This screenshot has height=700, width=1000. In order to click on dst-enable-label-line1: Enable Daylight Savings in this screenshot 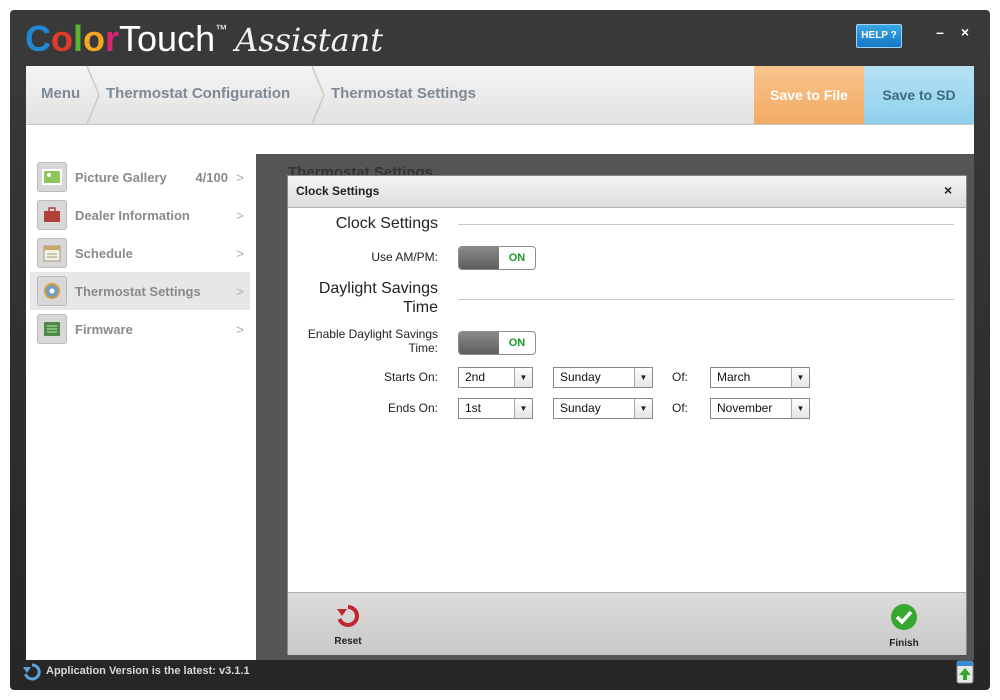, I will do `click(372, 334)`.